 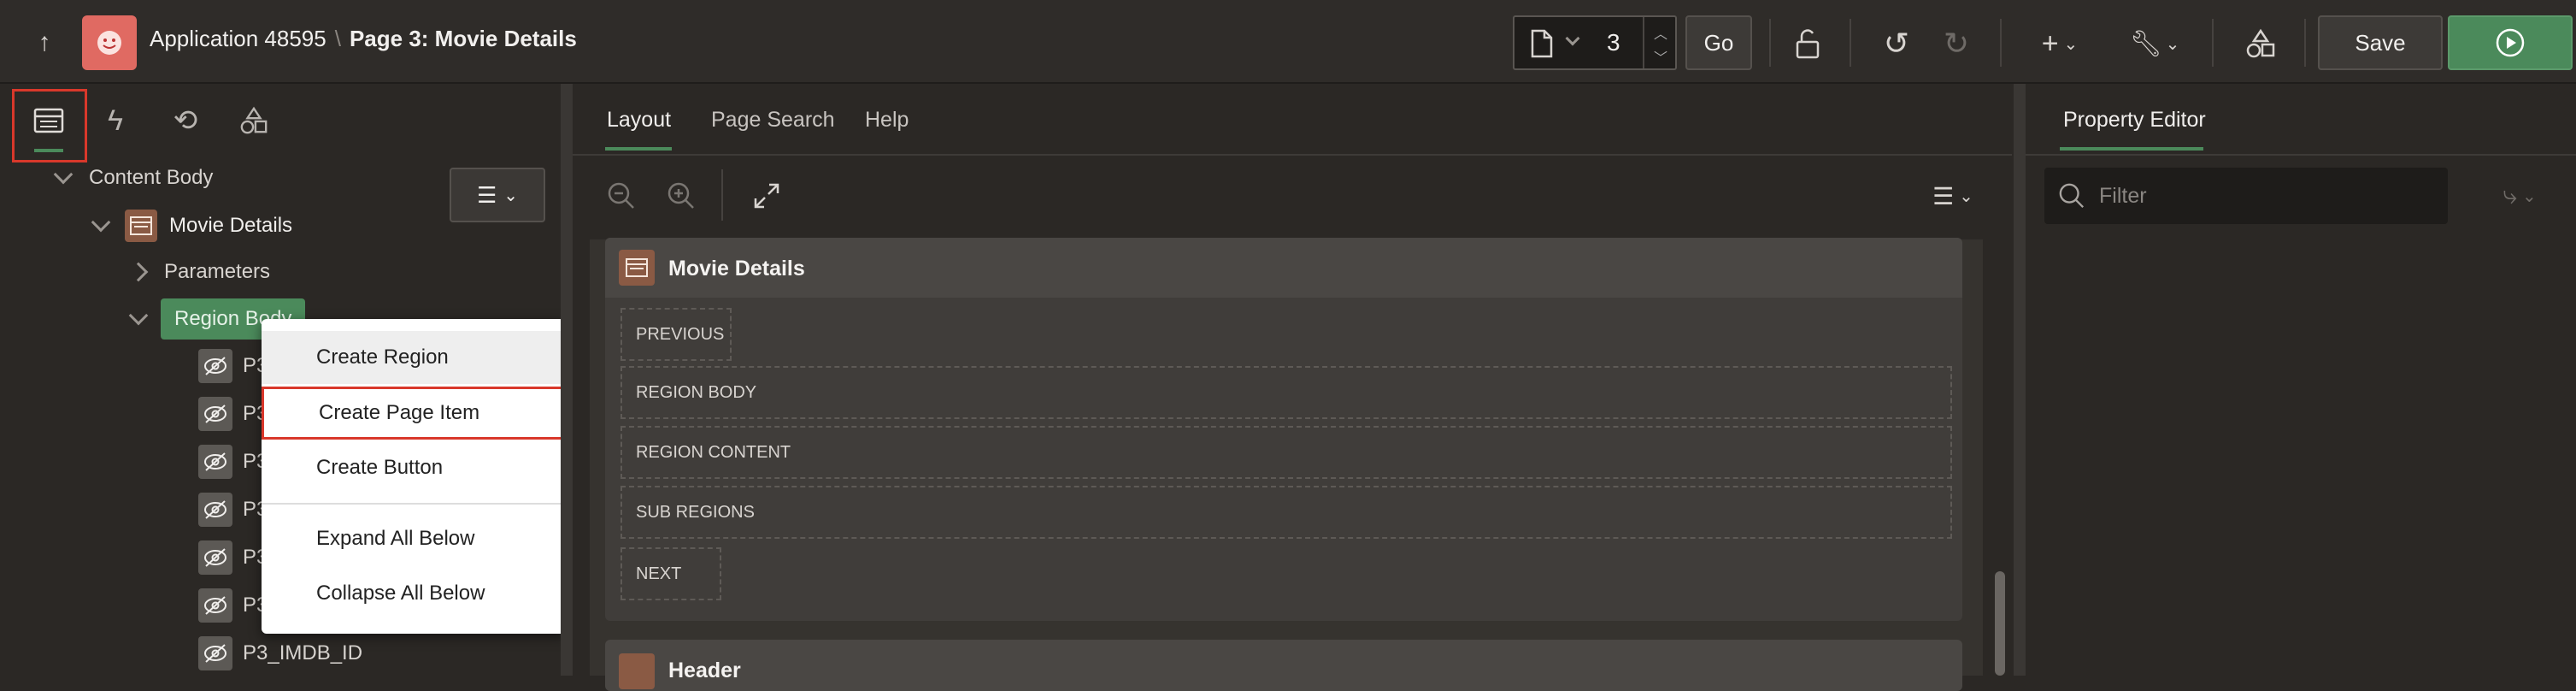 I want to click on shared-components-tab-icon, so click(x=253, y=121).